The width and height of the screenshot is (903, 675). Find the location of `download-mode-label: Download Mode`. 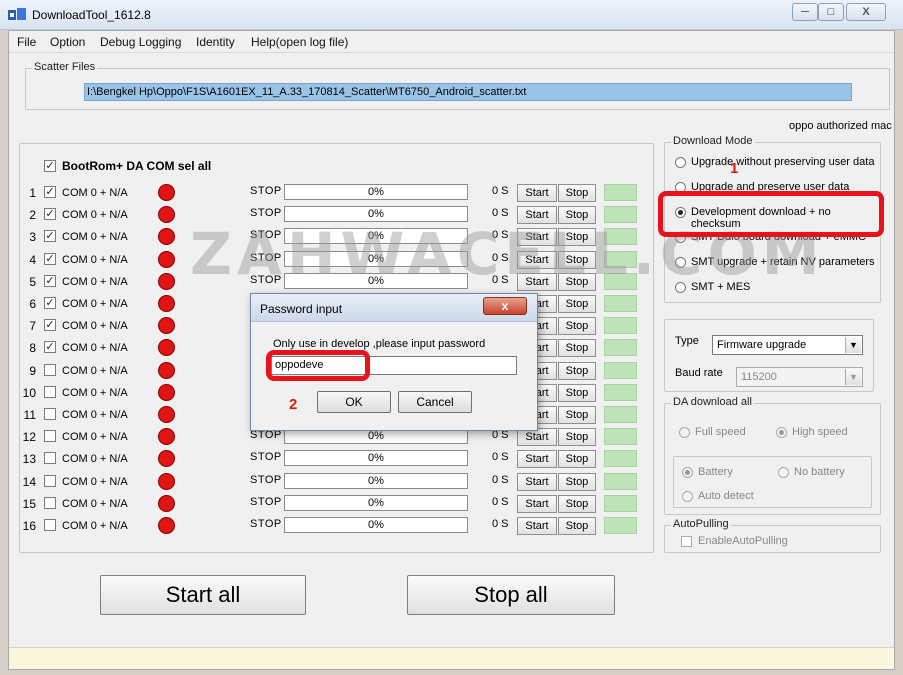

download-mode-label: Download Mode is located at coordinates (713, 141).